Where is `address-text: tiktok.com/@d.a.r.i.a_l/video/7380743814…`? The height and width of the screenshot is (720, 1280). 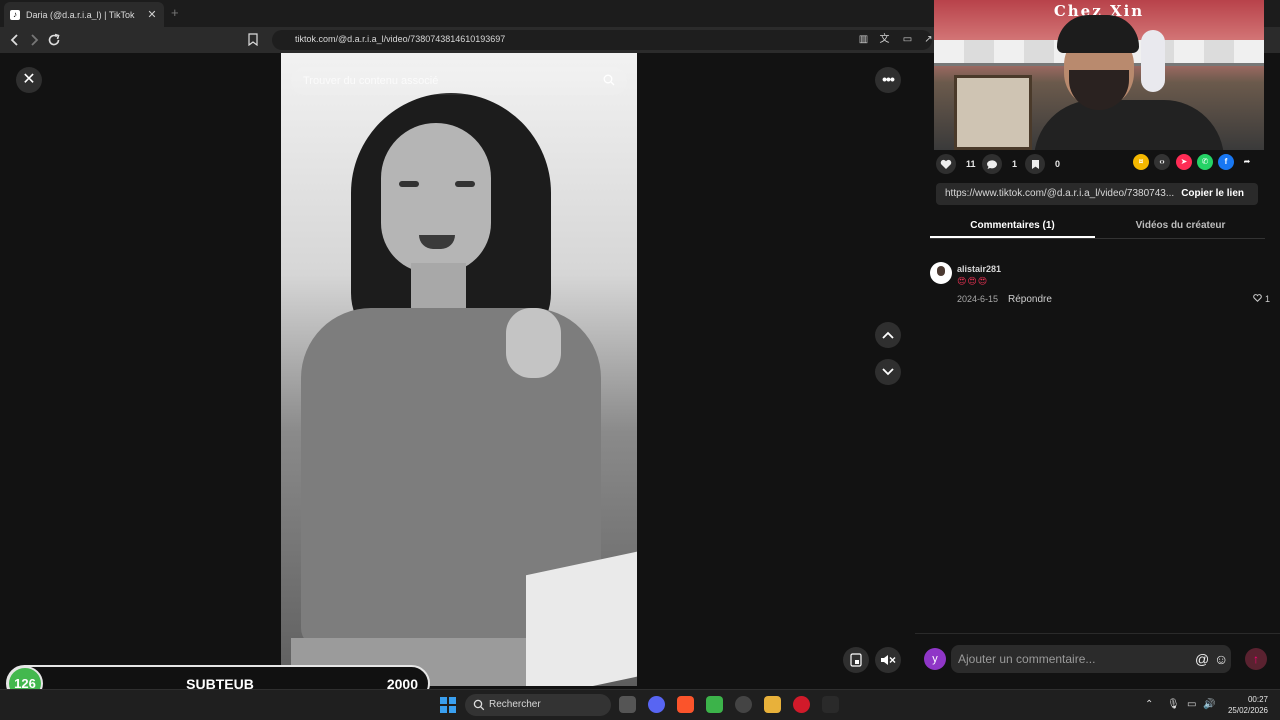 address-text: tiktok.com/@d.a.r.i.a_l/video/7380743814… is located at coordinates (400, 39).